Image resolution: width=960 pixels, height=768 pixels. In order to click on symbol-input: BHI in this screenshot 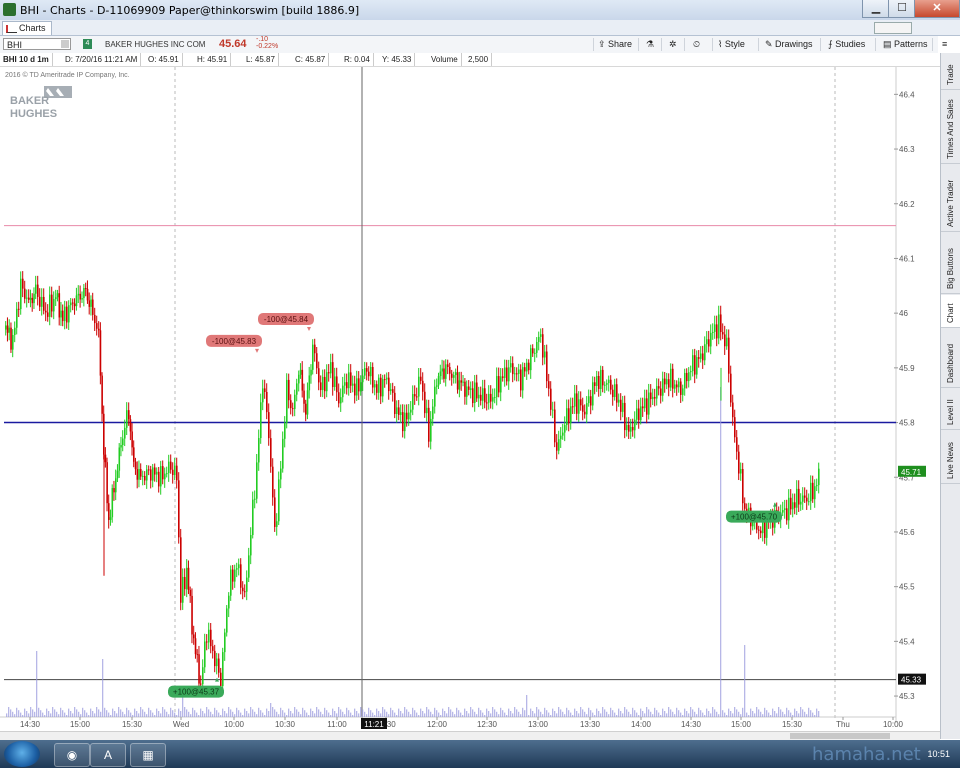, I will do `click(37, 44)`.